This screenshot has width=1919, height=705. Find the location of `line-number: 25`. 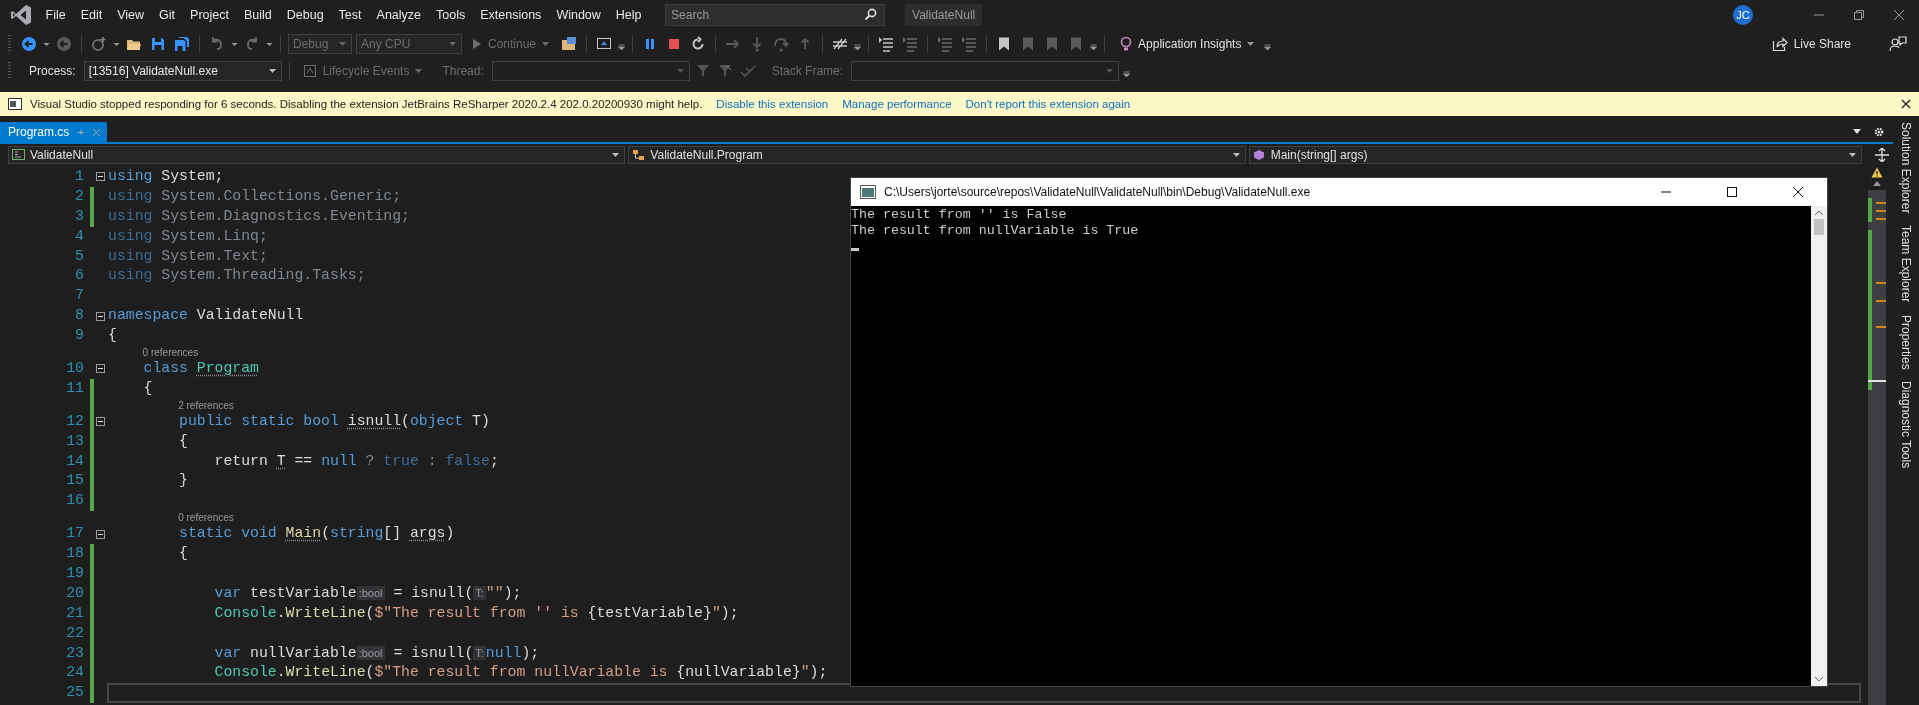

line-number: 25 is located at coordinates (75, 693).